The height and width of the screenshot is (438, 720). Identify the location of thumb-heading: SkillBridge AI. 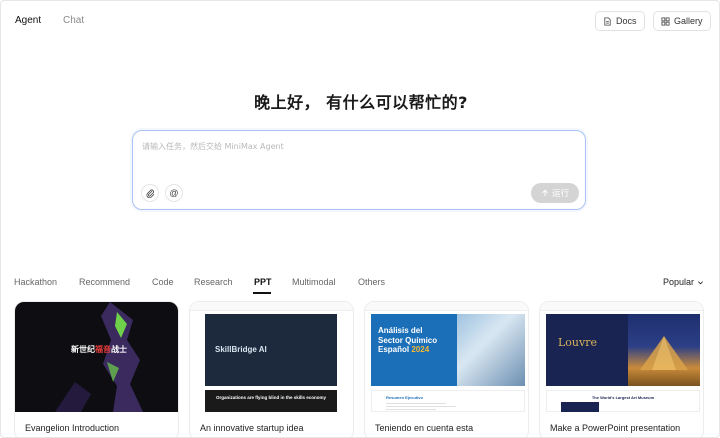
(241, 349).